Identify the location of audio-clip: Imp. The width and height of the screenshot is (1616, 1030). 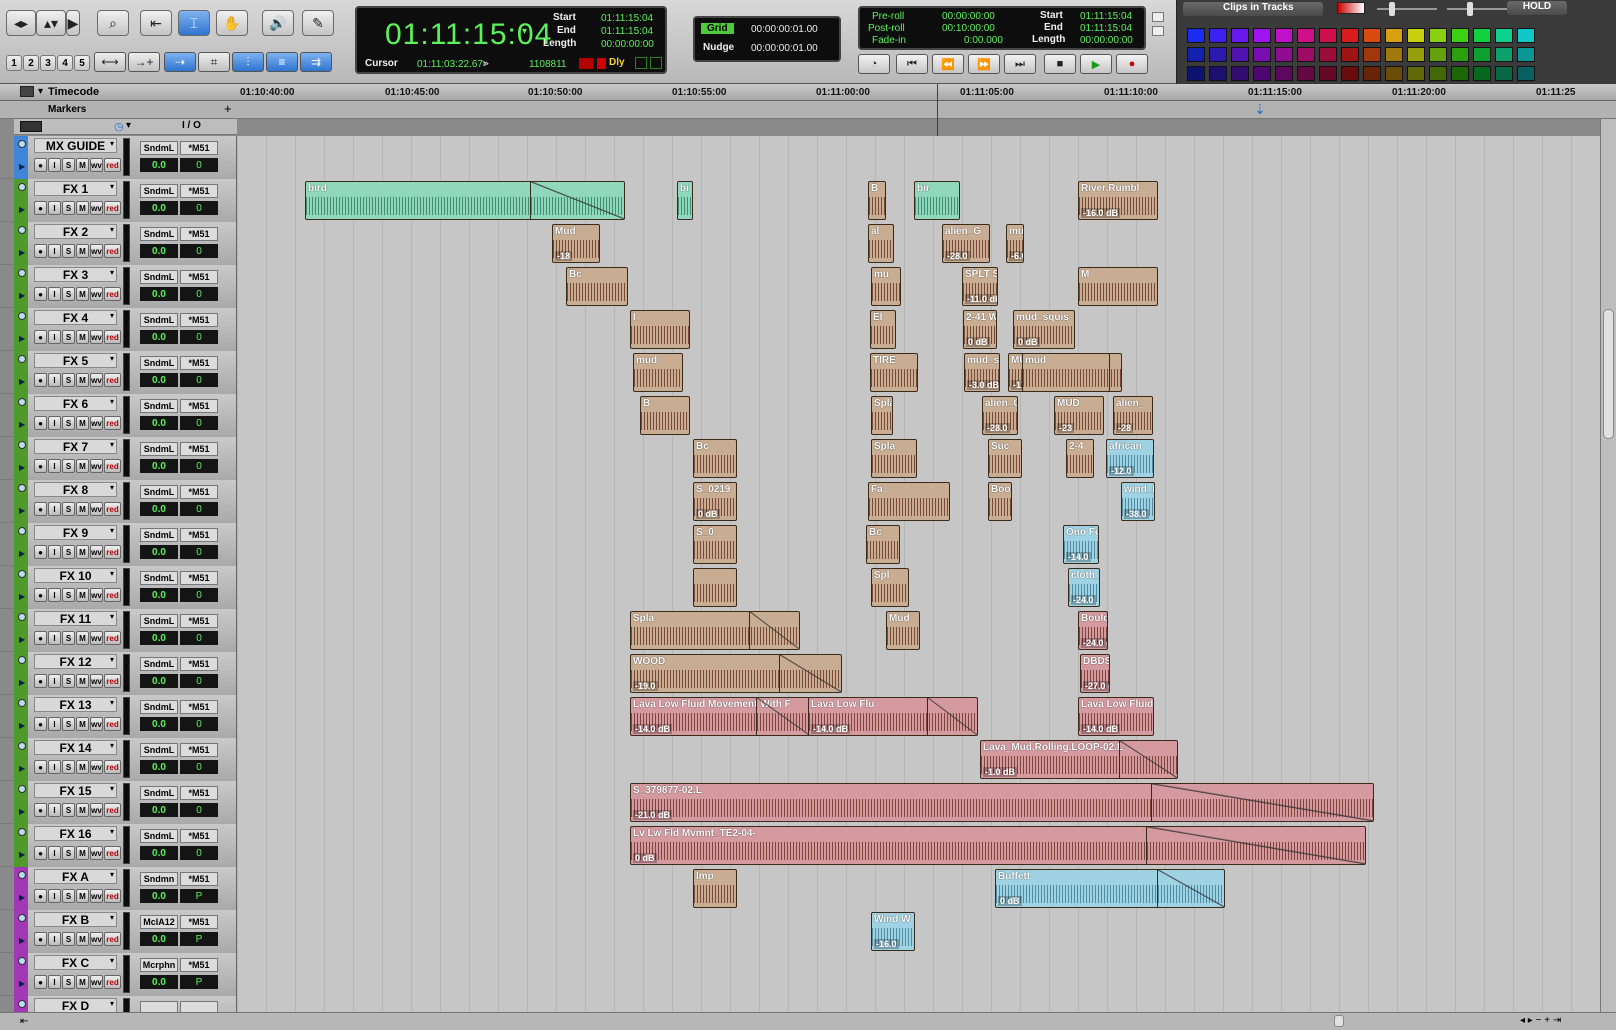
(715, 888).